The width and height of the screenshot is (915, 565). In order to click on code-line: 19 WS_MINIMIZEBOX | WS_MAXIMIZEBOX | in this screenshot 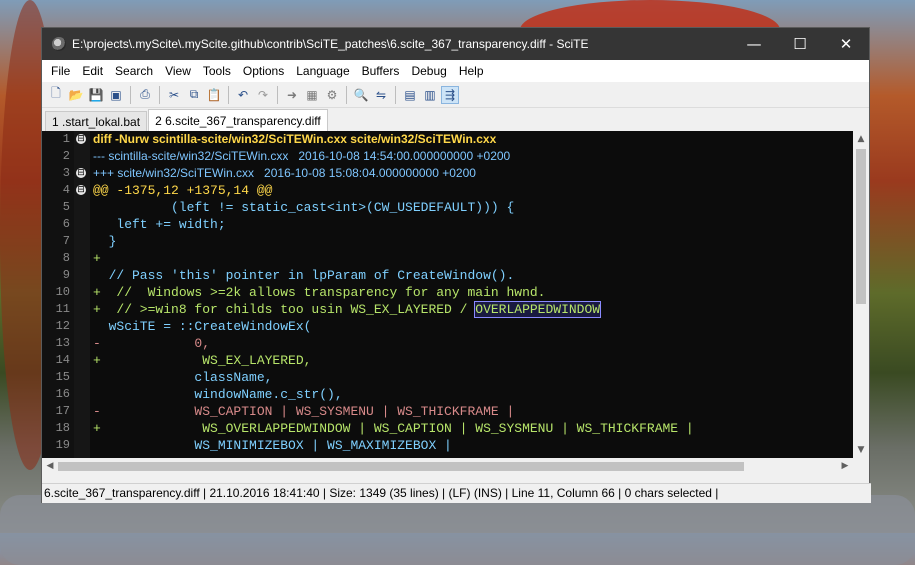, I will do `click(447, 445)`.